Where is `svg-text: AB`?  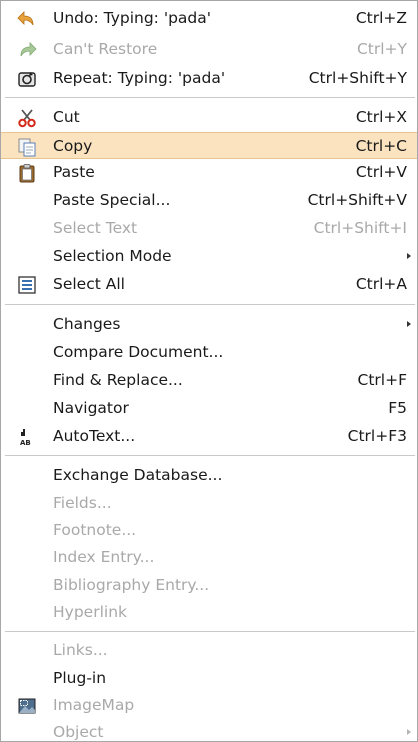
svg-text: AB is located at coordinates (25, 443).